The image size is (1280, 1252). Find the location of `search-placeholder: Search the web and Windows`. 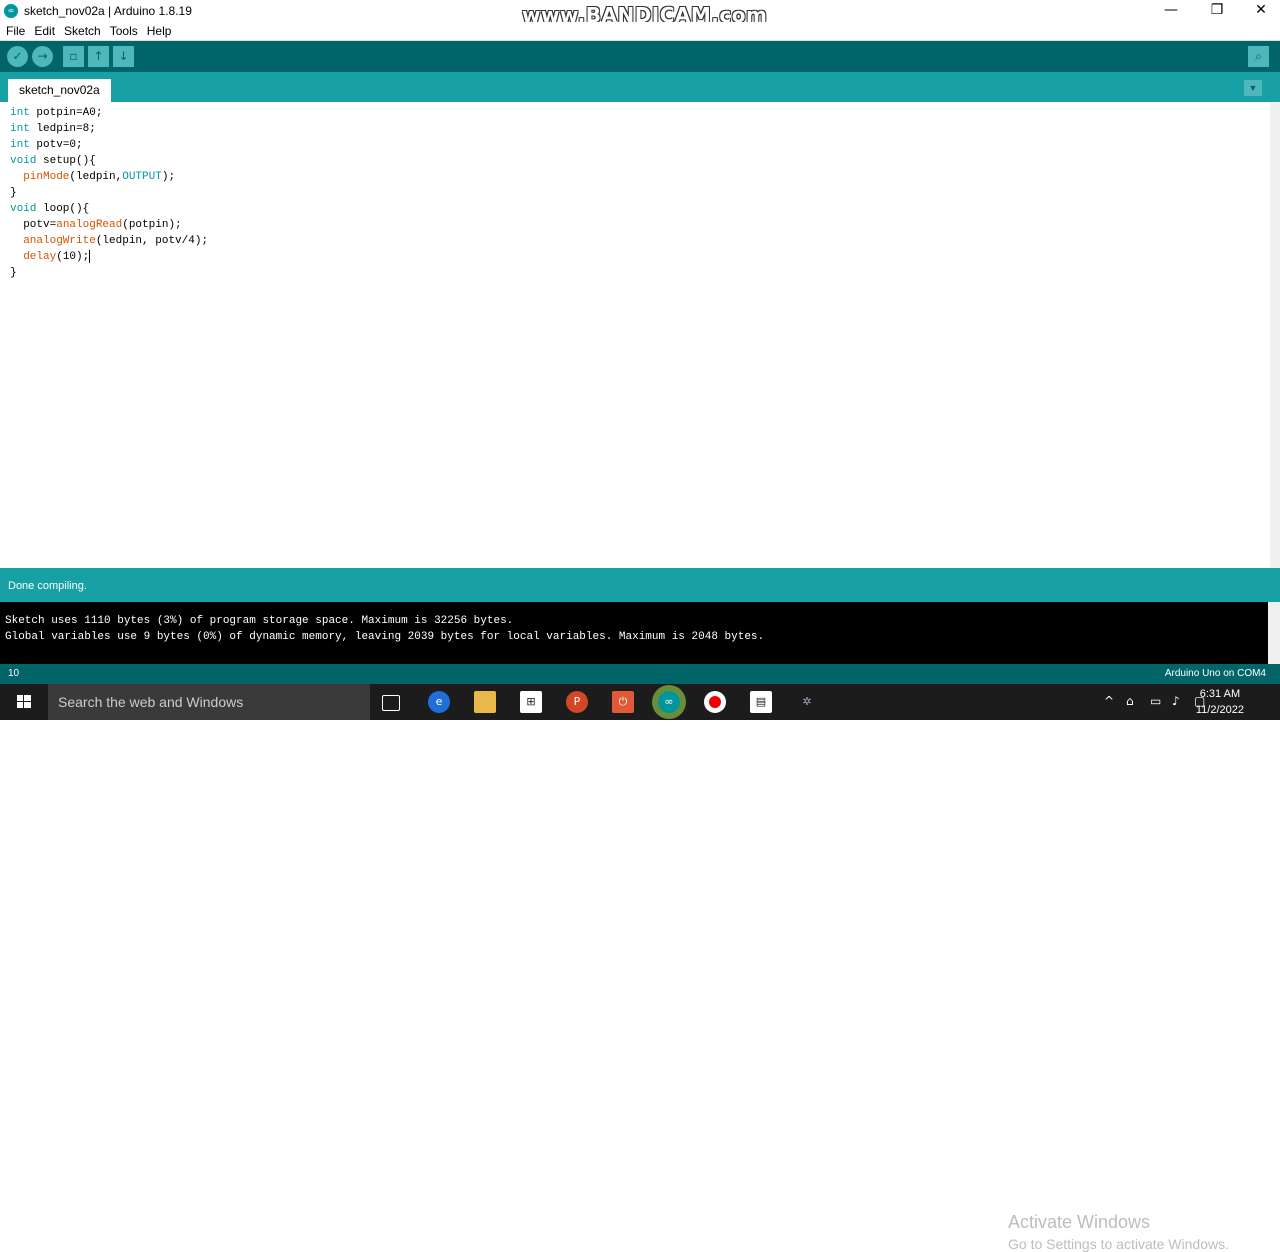

search-placeholder: Search the web and Windows is located at coordinates (151, 702).